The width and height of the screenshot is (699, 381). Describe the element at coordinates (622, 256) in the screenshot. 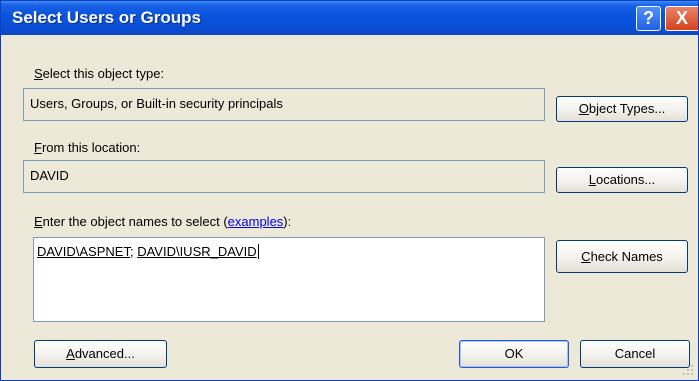

I see `check-names-button: Check Names` at that location.